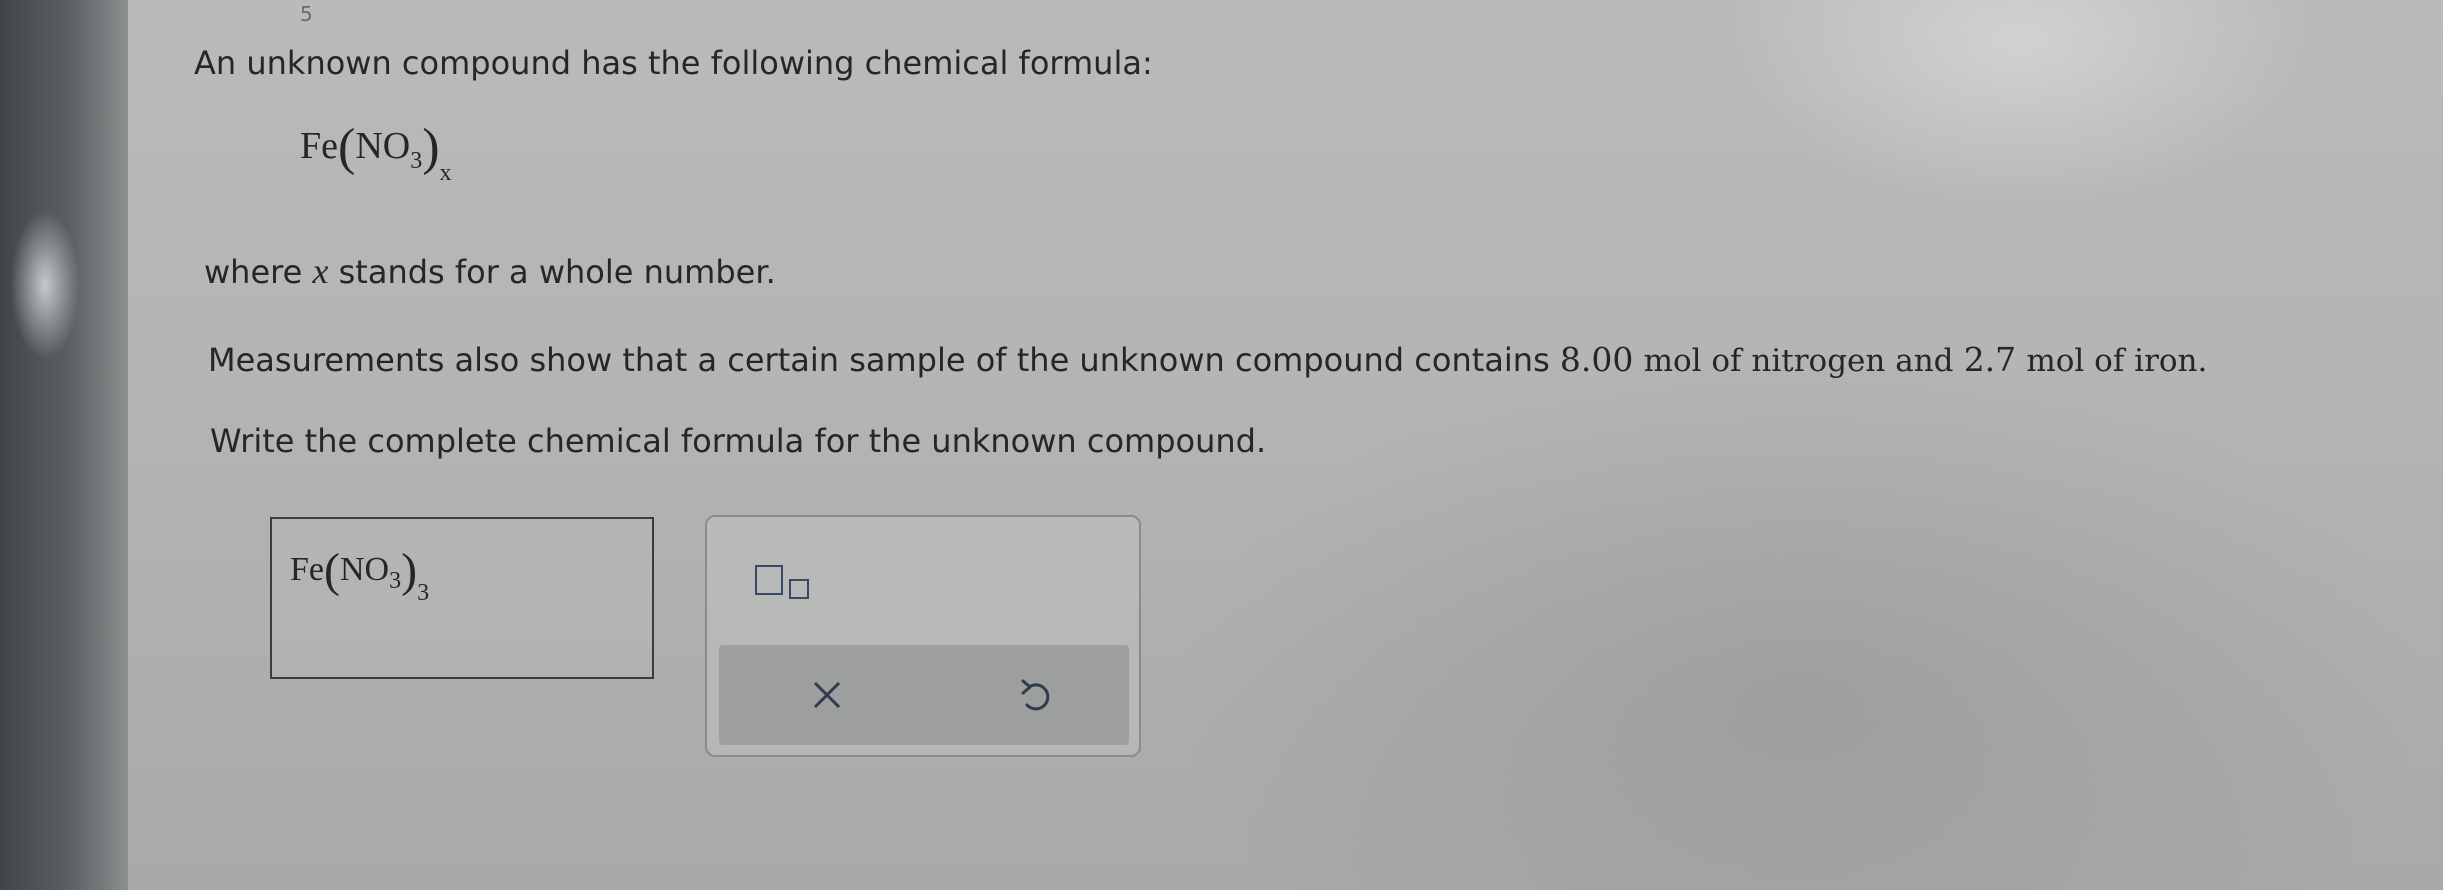 Image resolution: width=2443 pixels, height=890 pixels. Describe the element at coordinates (307, 569) in the screenshot. I see `answer-element: Fe` at that location.